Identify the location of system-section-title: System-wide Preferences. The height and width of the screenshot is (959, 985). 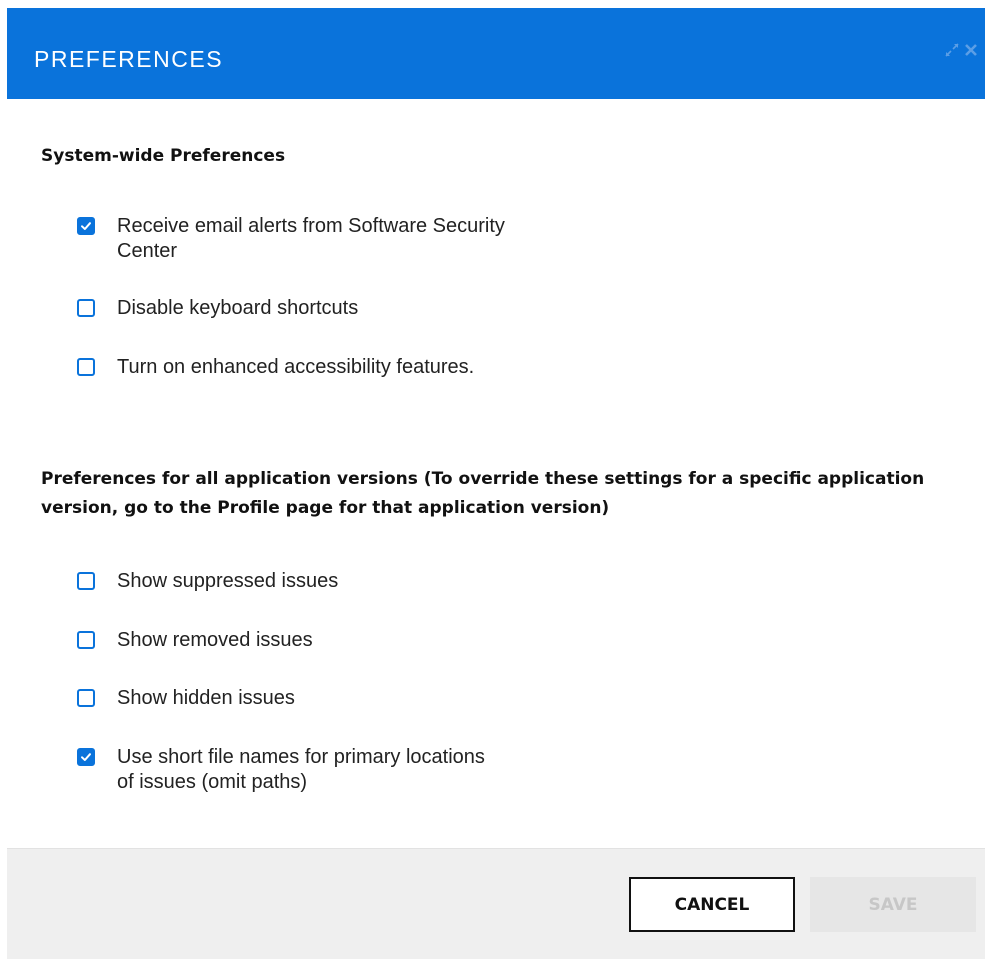
(163, 156).